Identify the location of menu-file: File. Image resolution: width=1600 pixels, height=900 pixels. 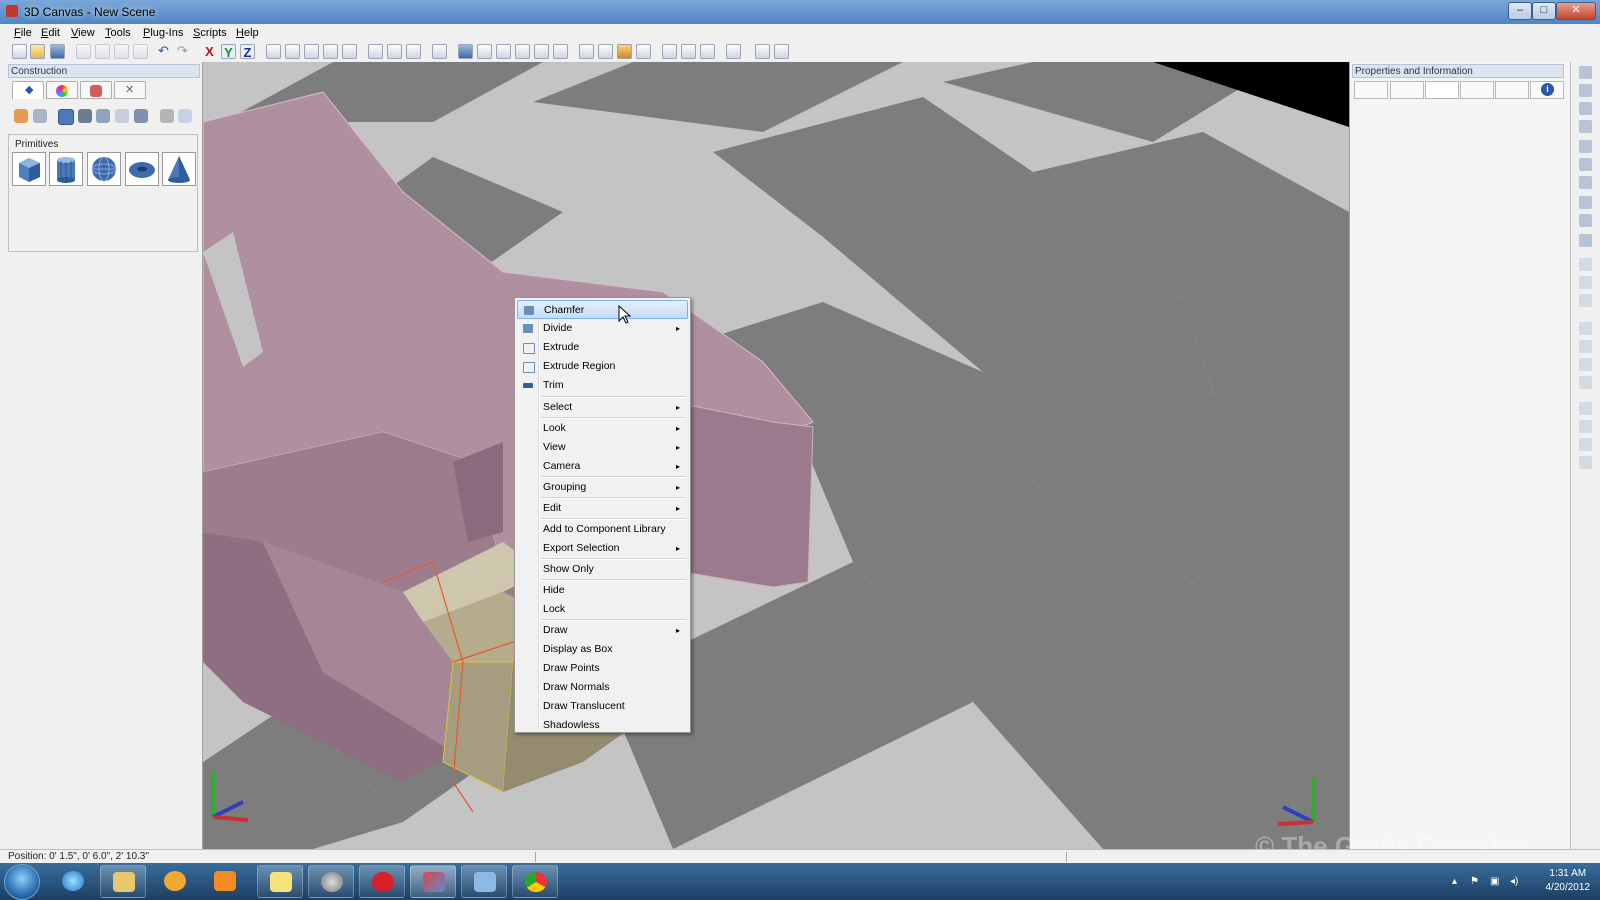
(23, 33).